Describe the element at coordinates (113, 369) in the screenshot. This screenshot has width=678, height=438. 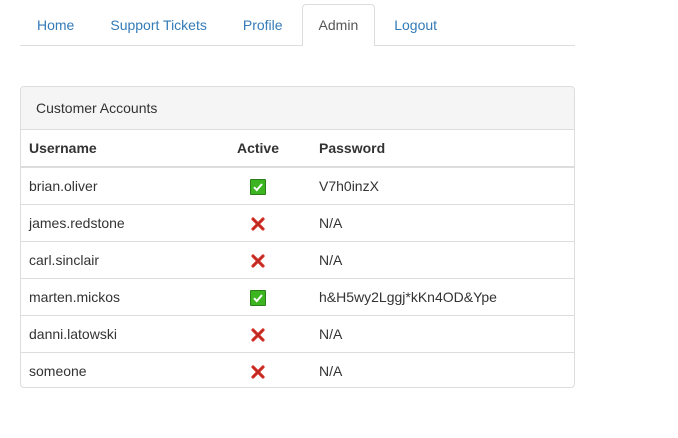
I see `username-cell: someone` at that location.